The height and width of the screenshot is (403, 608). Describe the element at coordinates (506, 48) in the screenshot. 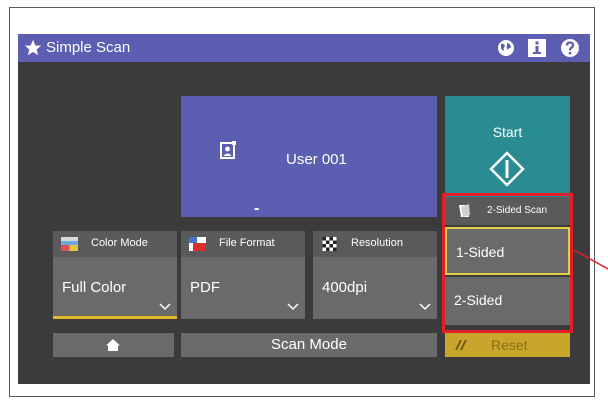

I see `globe-icon` at that location.